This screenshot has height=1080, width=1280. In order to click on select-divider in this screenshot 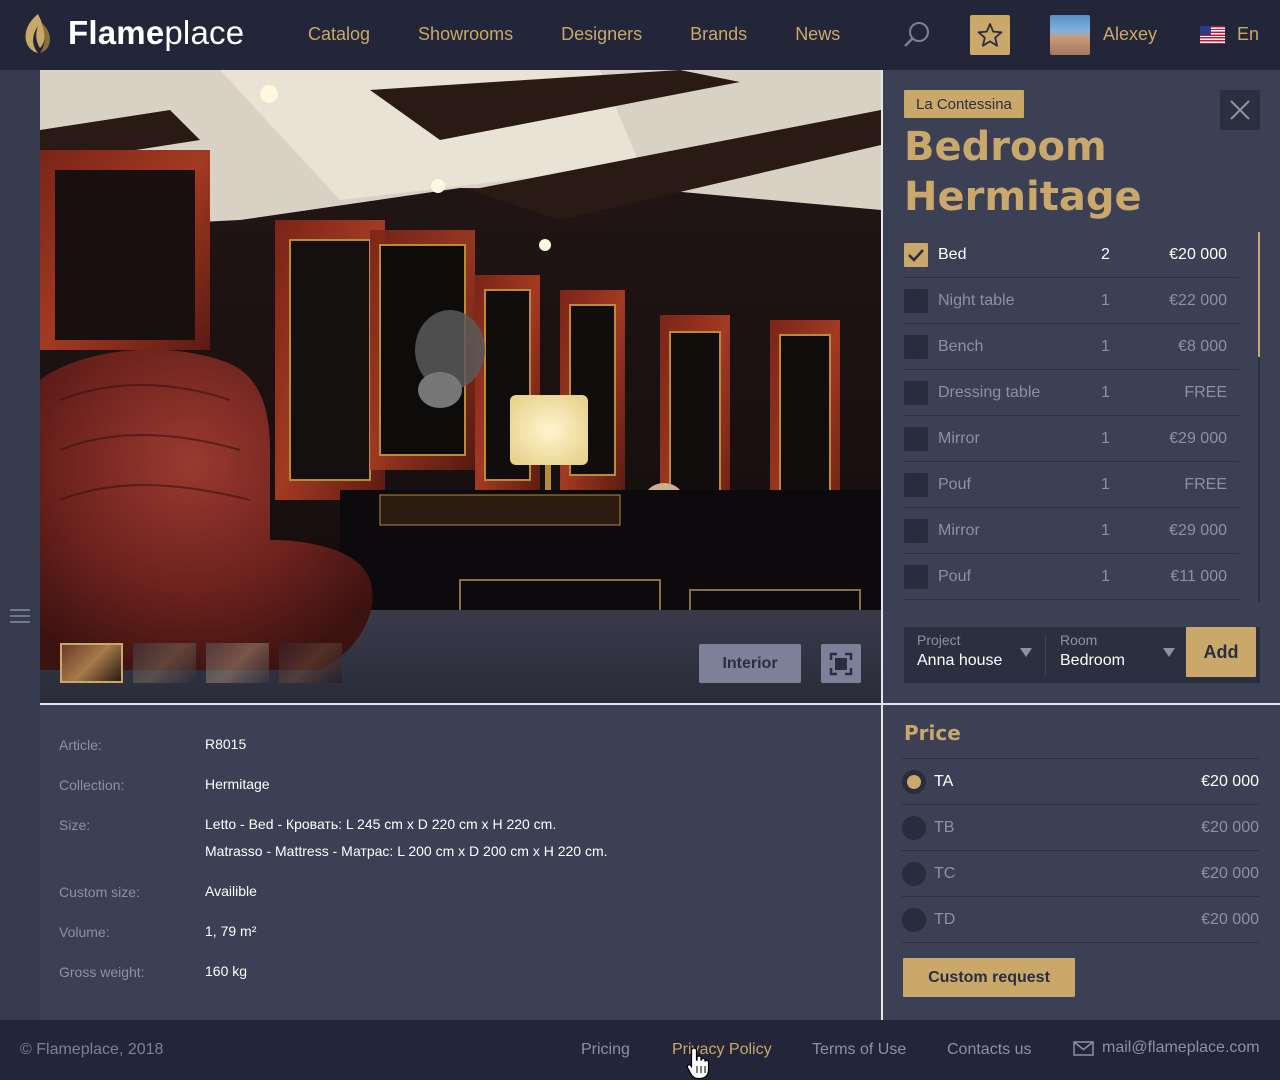, I will do `click(1045, 655)`.